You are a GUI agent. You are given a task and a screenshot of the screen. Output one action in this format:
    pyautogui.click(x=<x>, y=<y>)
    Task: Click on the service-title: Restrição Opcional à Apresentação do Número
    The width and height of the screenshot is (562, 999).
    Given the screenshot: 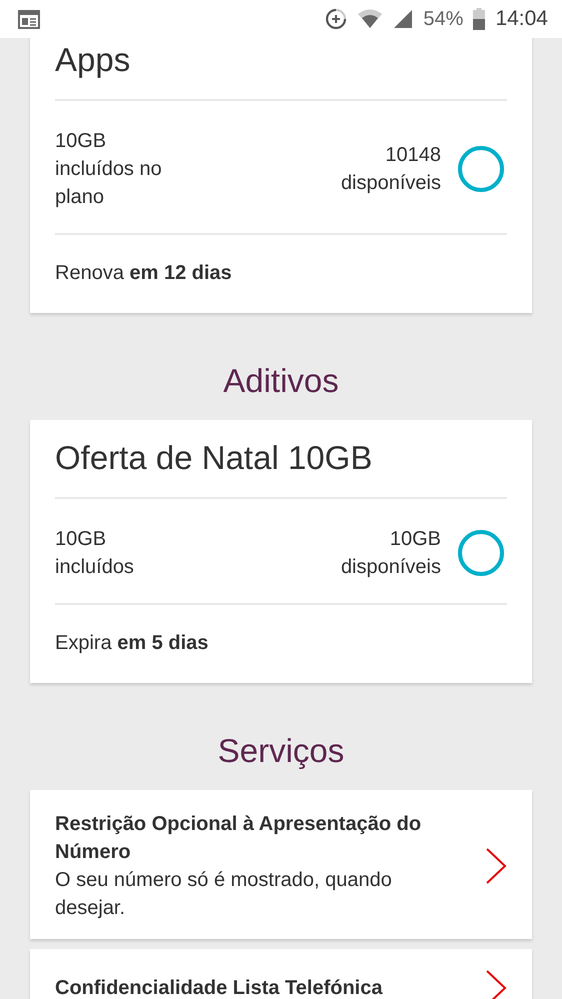 What is the action you would take?
    pyautogui.click(x=238, y=838)
    